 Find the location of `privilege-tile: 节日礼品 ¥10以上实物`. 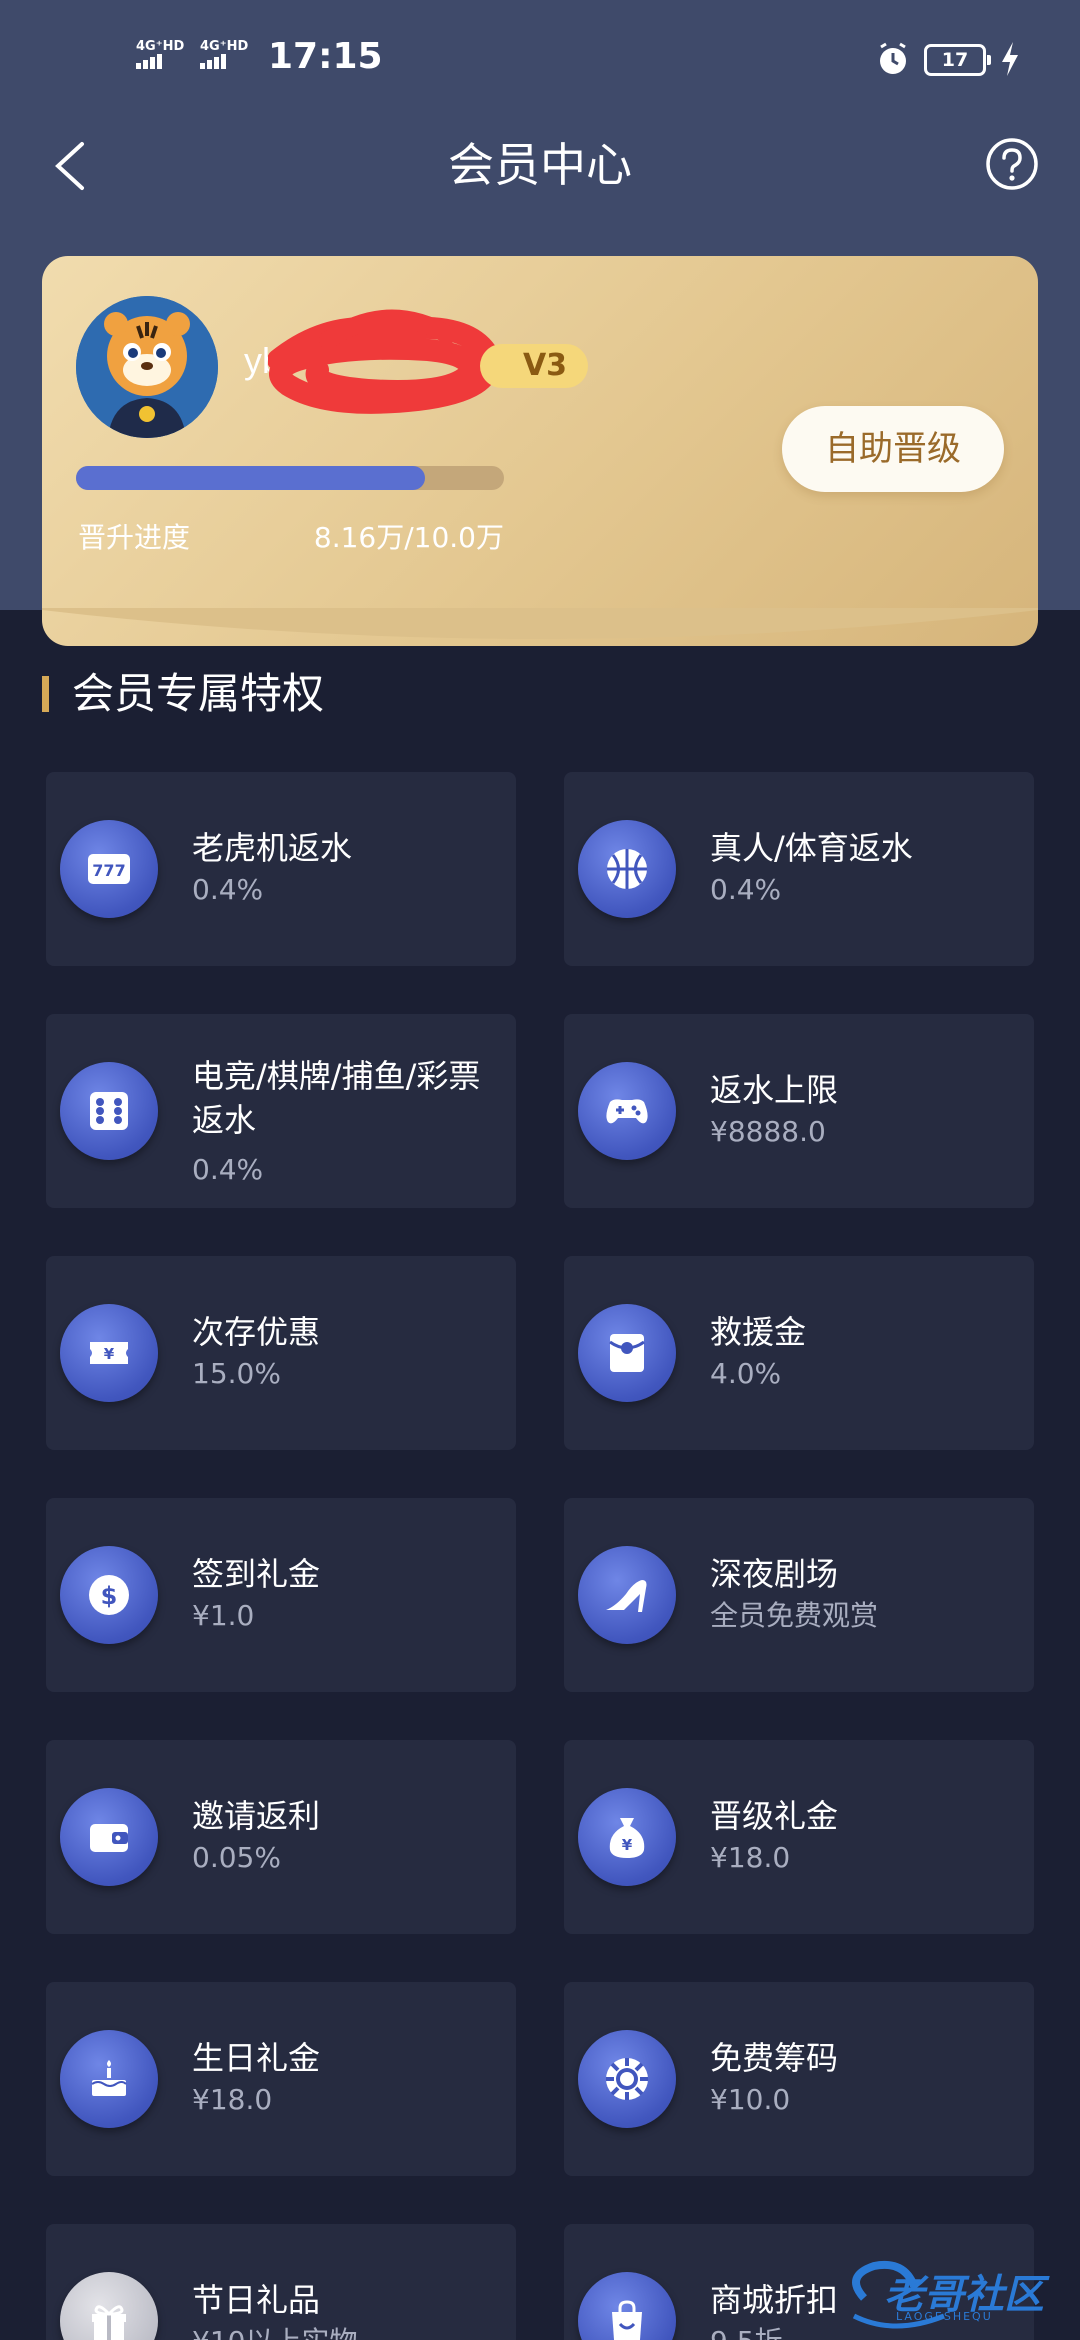

privilege-tile: 节日礼品 ¥10以上实物 is located at coordinates (281, 2282).